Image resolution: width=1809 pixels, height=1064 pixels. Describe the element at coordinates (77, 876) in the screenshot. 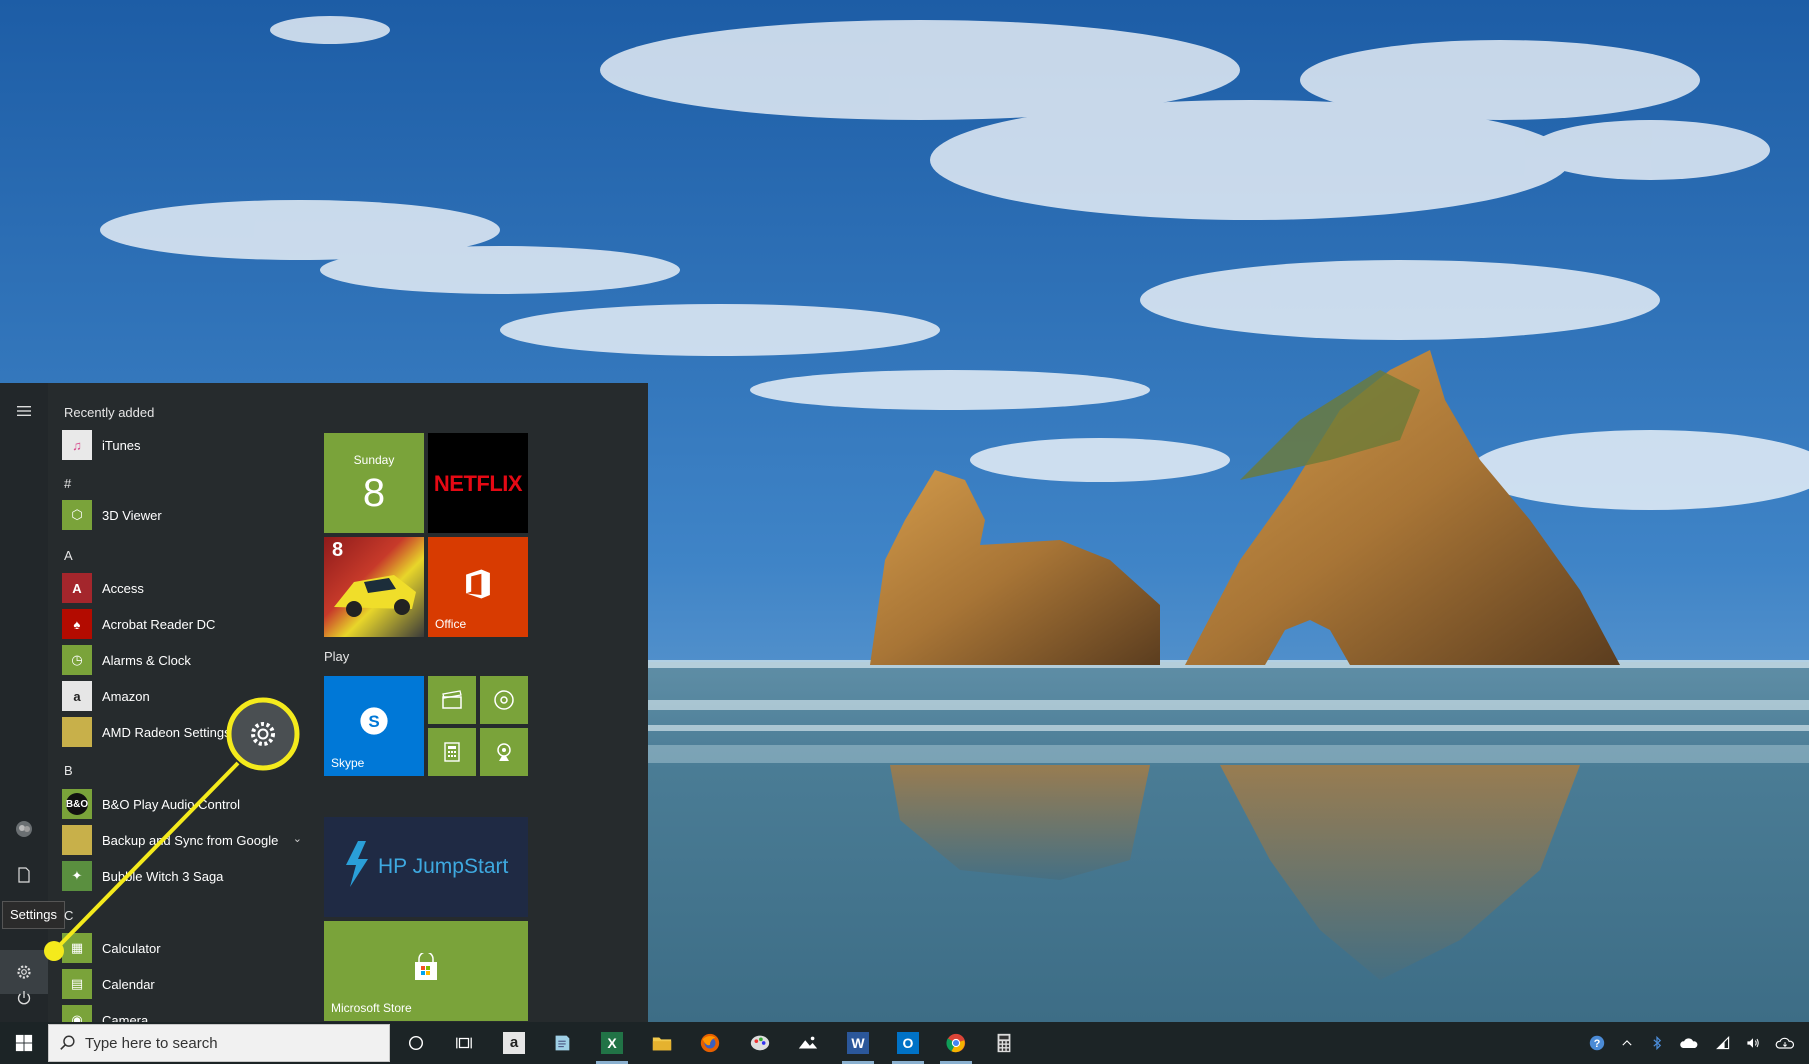

I see `bubble-witch-icon: ✦` at that location.